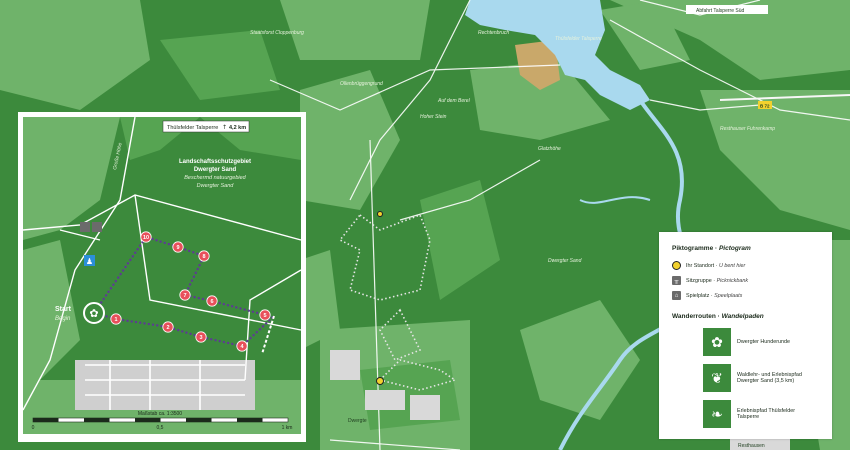  I want to click on routes-title: Wanderrouten, so click(694, 316).